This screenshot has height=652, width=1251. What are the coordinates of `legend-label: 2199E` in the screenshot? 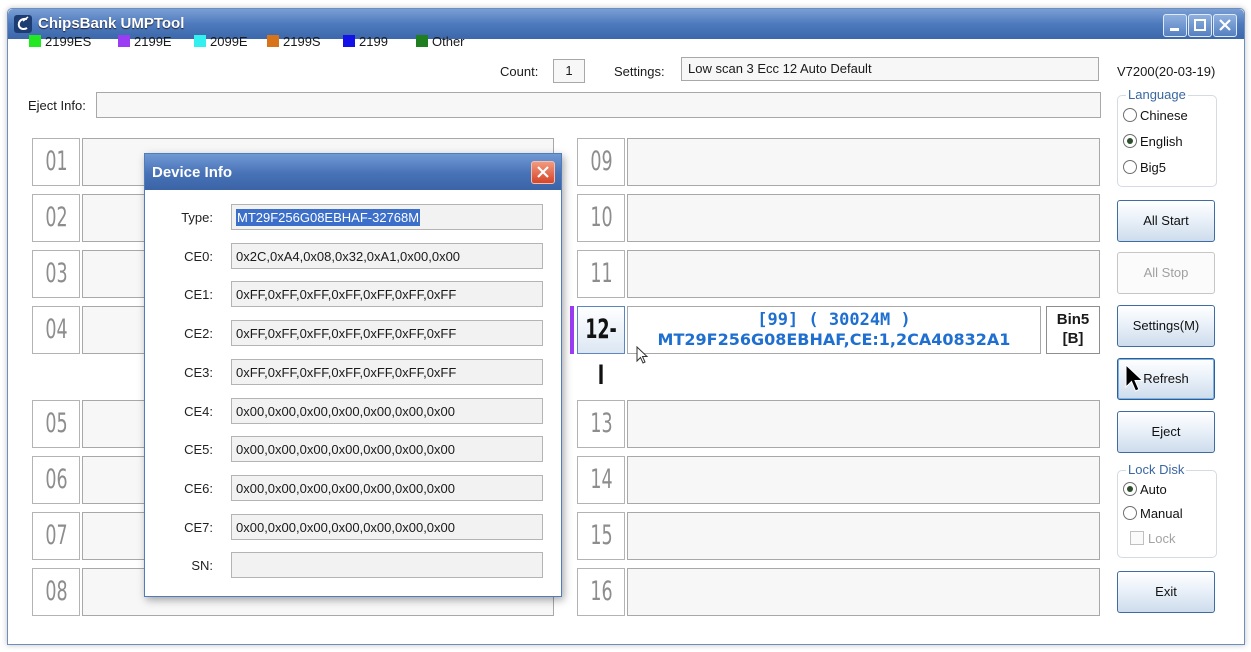 It's located at (153, 41).